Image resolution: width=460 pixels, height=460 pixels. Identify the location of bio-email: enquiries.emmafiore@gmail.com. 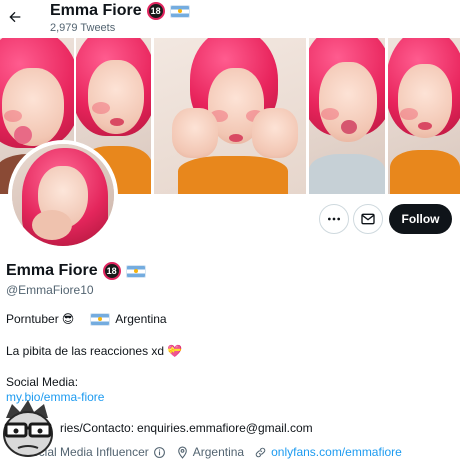
(225, 428).